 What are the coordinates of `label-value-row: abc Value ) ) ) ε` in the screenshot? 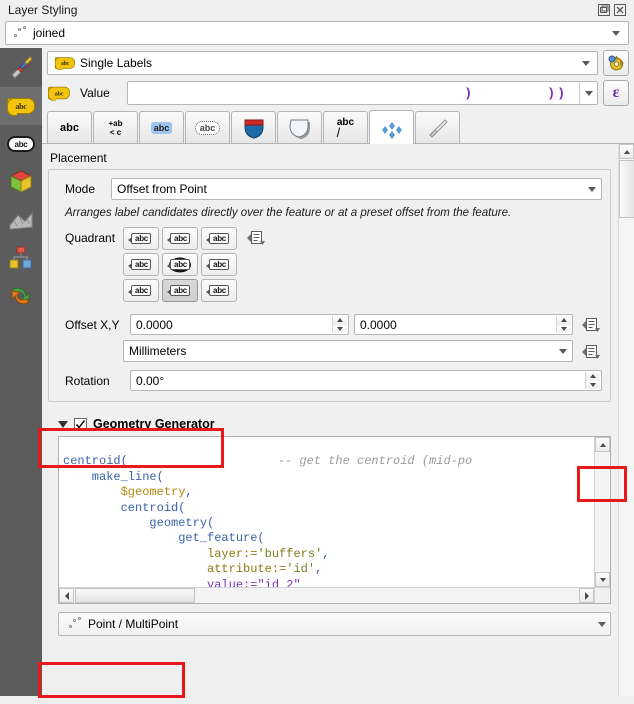 It's located at (338, 93).